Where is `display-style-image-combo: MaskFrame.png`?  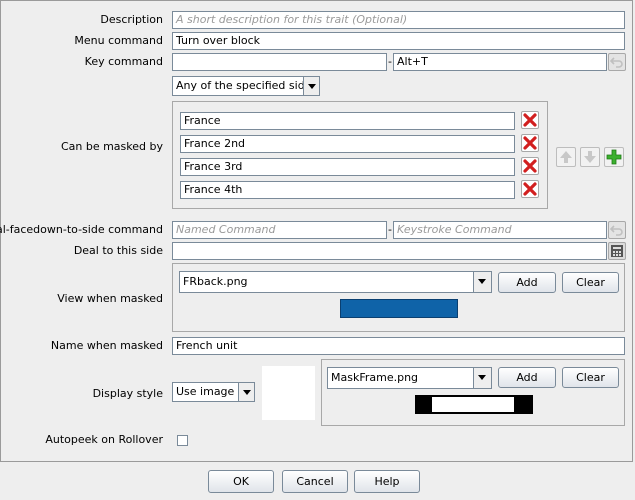
display-style-image-combo: MaskFrame.png is located at coordinates (409, 378).